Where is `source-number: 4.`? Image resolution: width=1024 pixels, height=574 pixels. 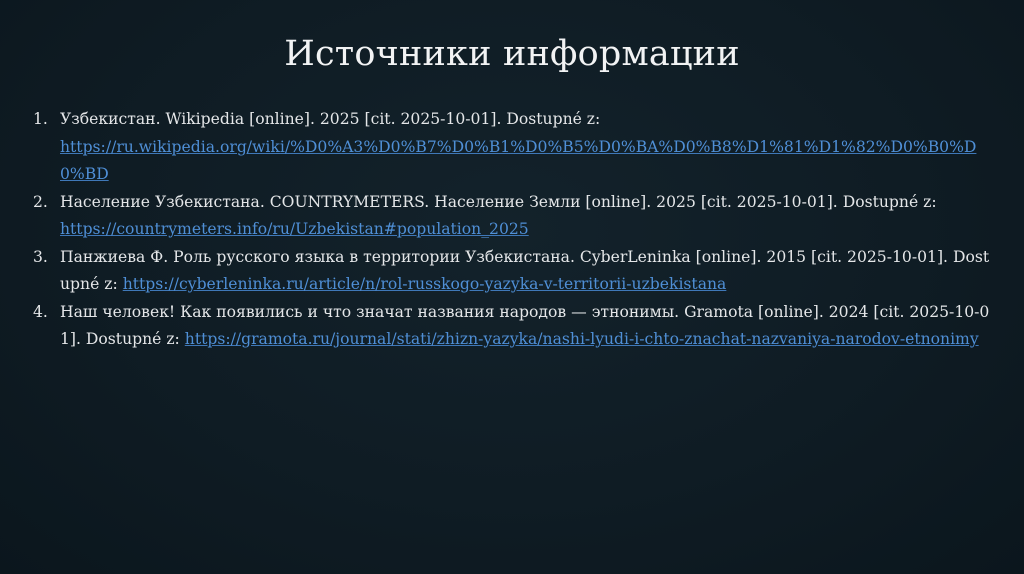
source-number: 4. is located at coordinates (40, 311).